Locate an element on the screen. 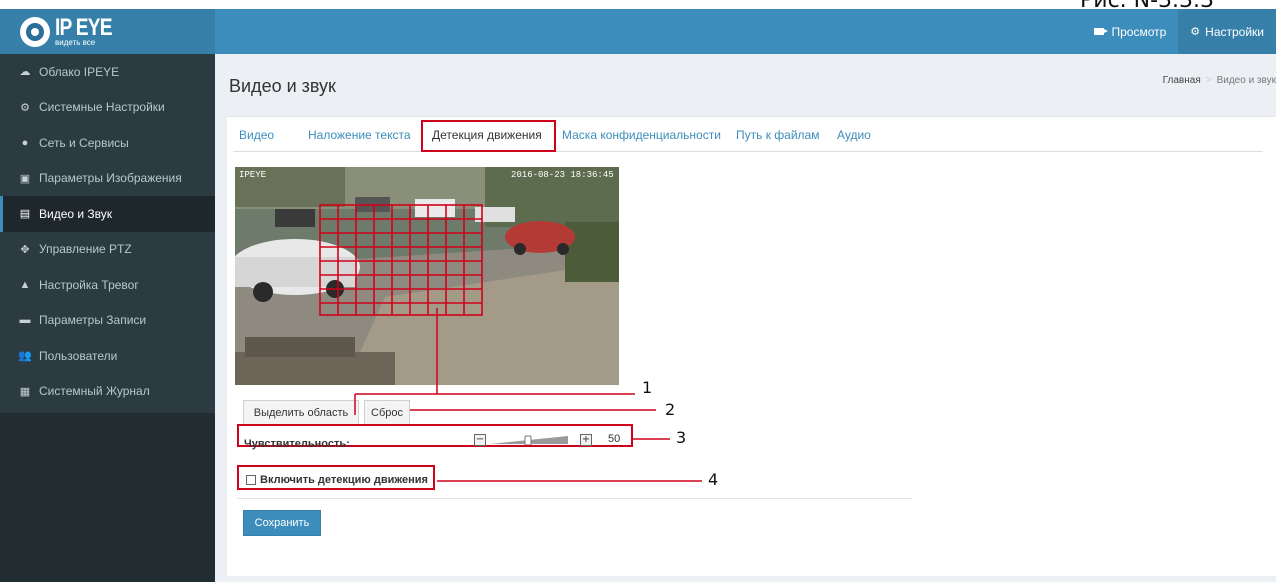 The height and width of the screenshot is (582, 1276). sidebar-item-7: ▲ Настройка Тревог is located at coordinates (107, 285).